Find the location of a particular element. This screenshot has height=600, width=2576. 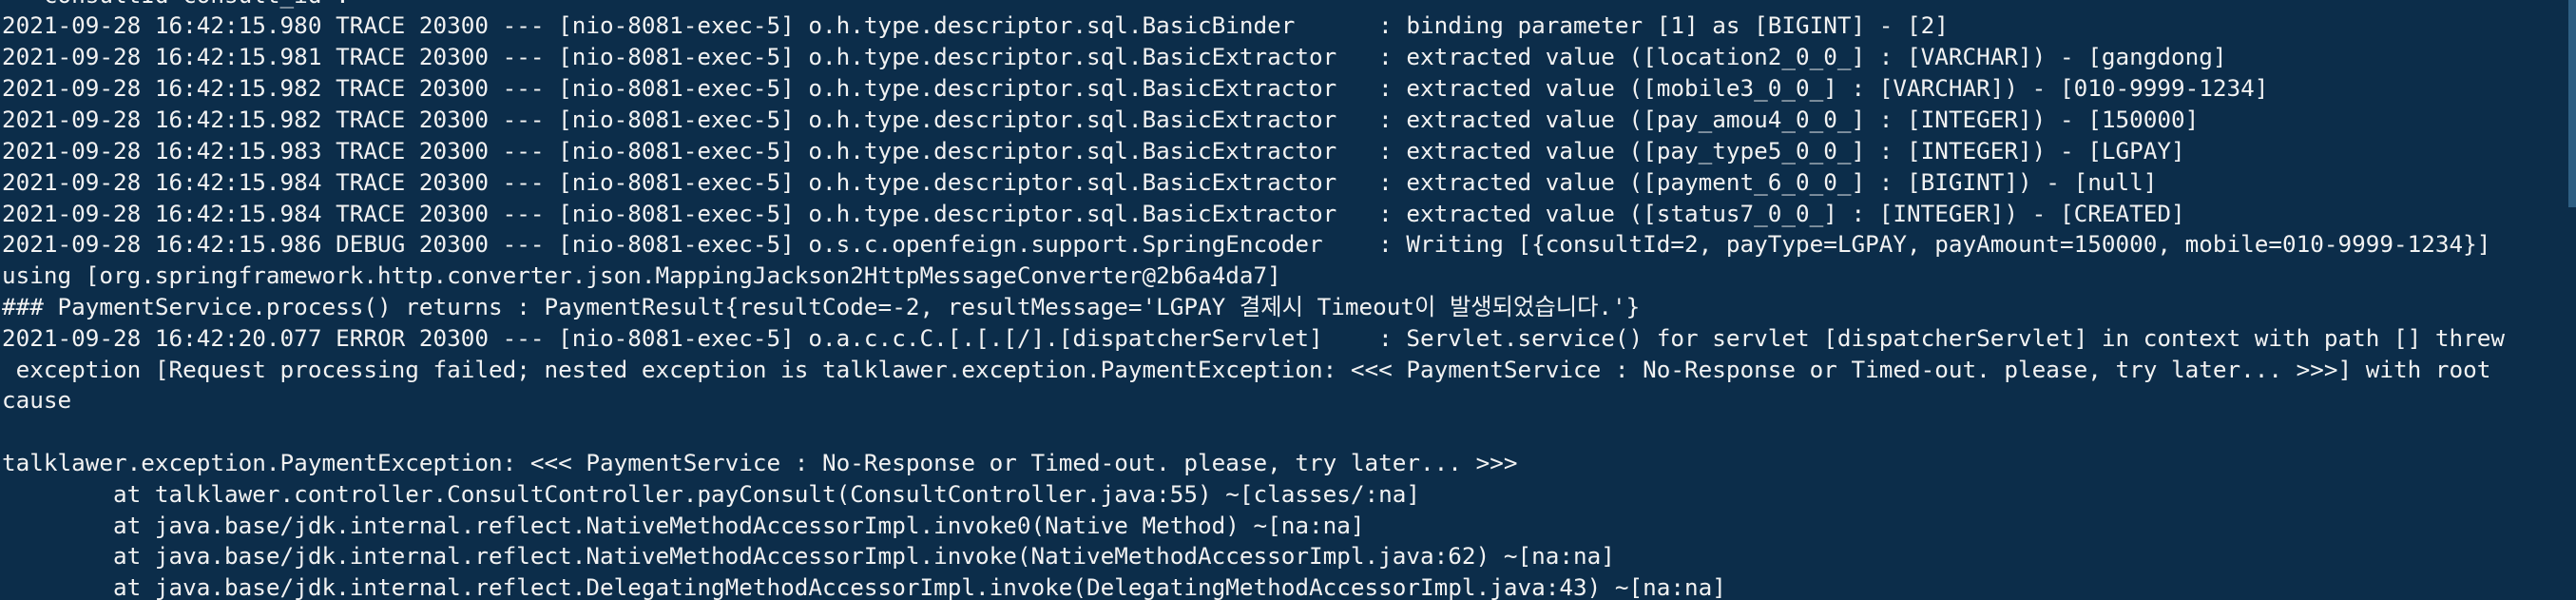

scrollbar is located at coordinates (2572, 103).